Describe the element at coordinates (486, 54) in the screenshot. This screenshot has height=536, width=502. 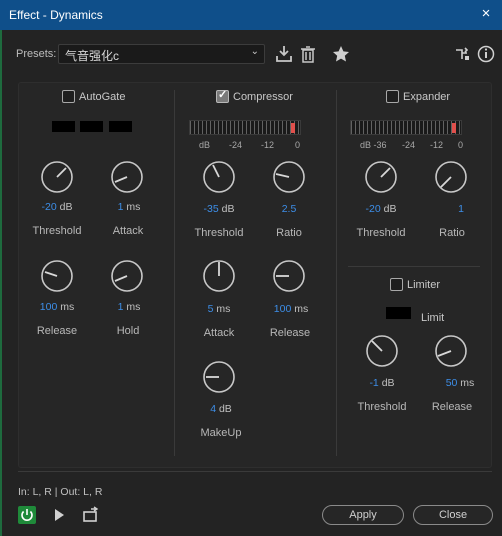
I see `info-icon` at that location.